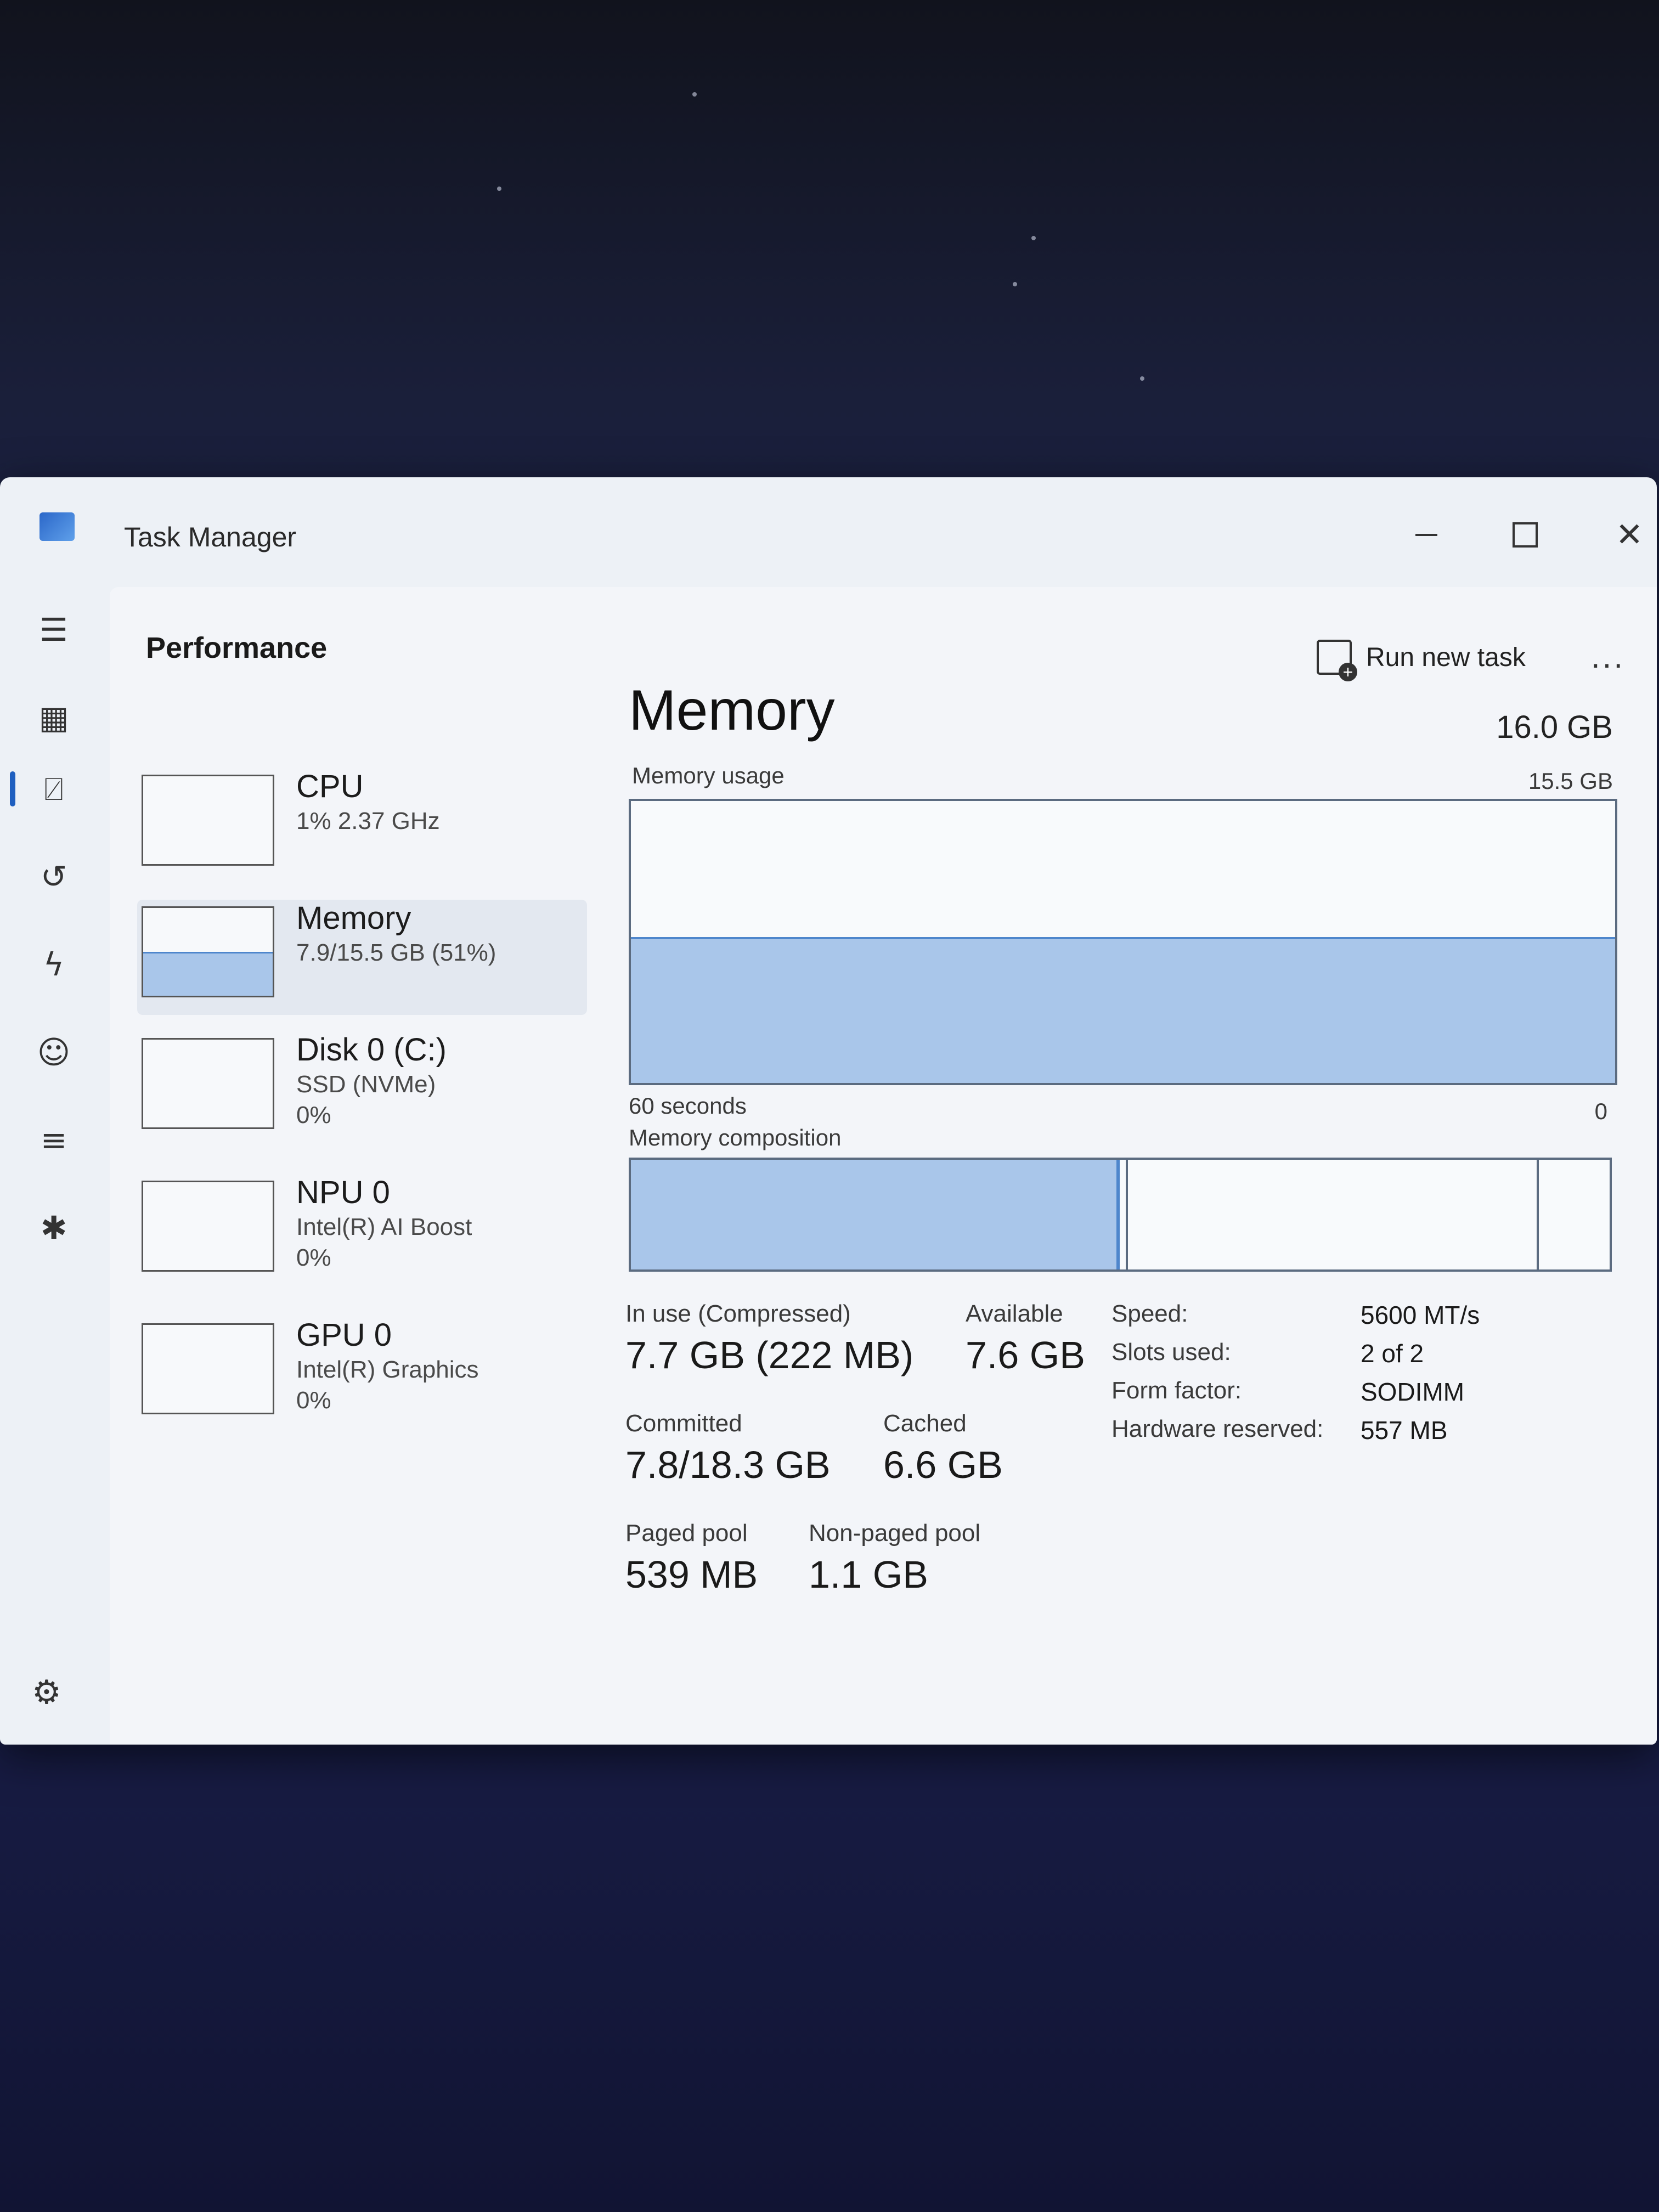 This screenshot has width=1659, height=2212. I want to click on app-history-icon: ↺, so click(54, 877).